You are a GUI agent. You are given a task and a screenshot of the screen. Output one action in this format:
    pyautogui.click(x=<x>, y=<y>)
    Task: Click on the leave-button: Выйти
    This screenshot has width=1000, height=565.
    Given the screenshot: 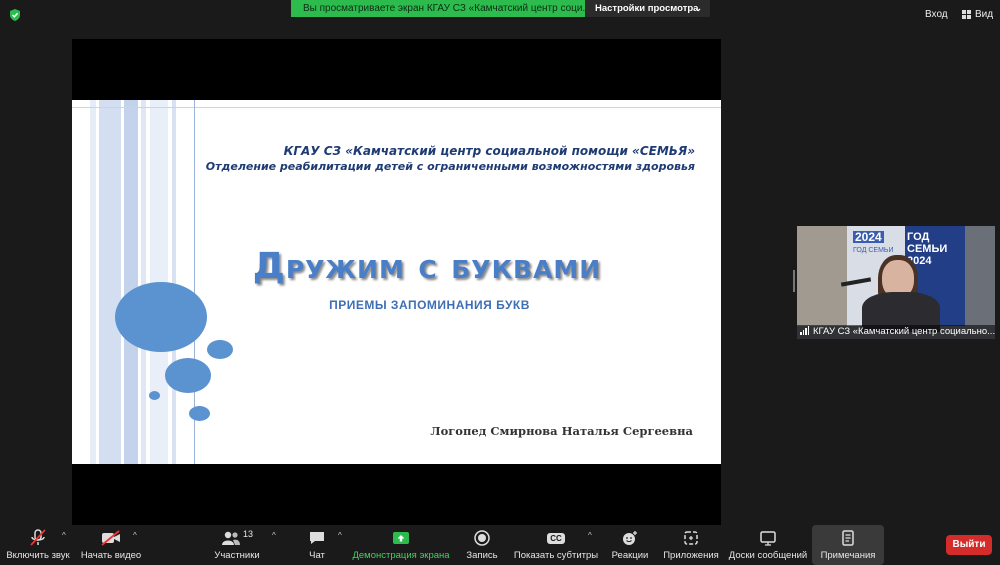 What is the action you would take?
    pyautogui.click(x=969, y=545)
    